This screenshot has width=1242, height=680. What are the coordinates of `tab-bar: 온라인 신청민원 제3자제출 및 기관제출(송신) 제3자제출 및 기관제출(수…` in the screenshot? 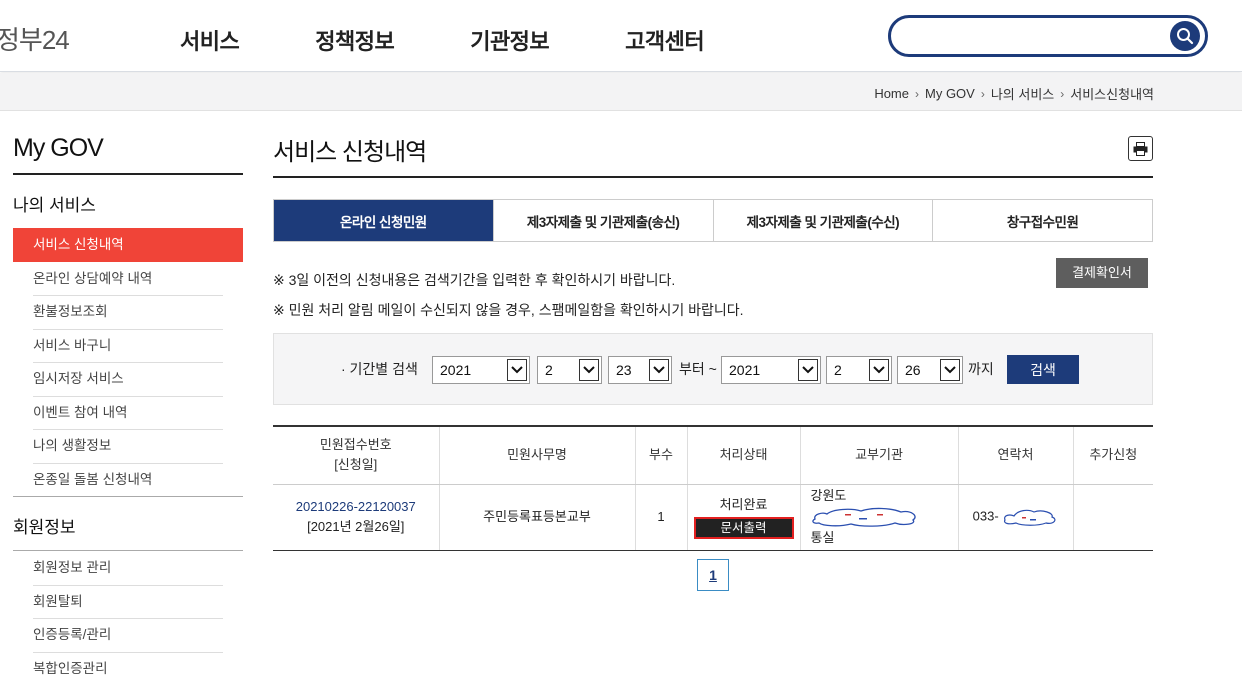 It's located at (713, 220).